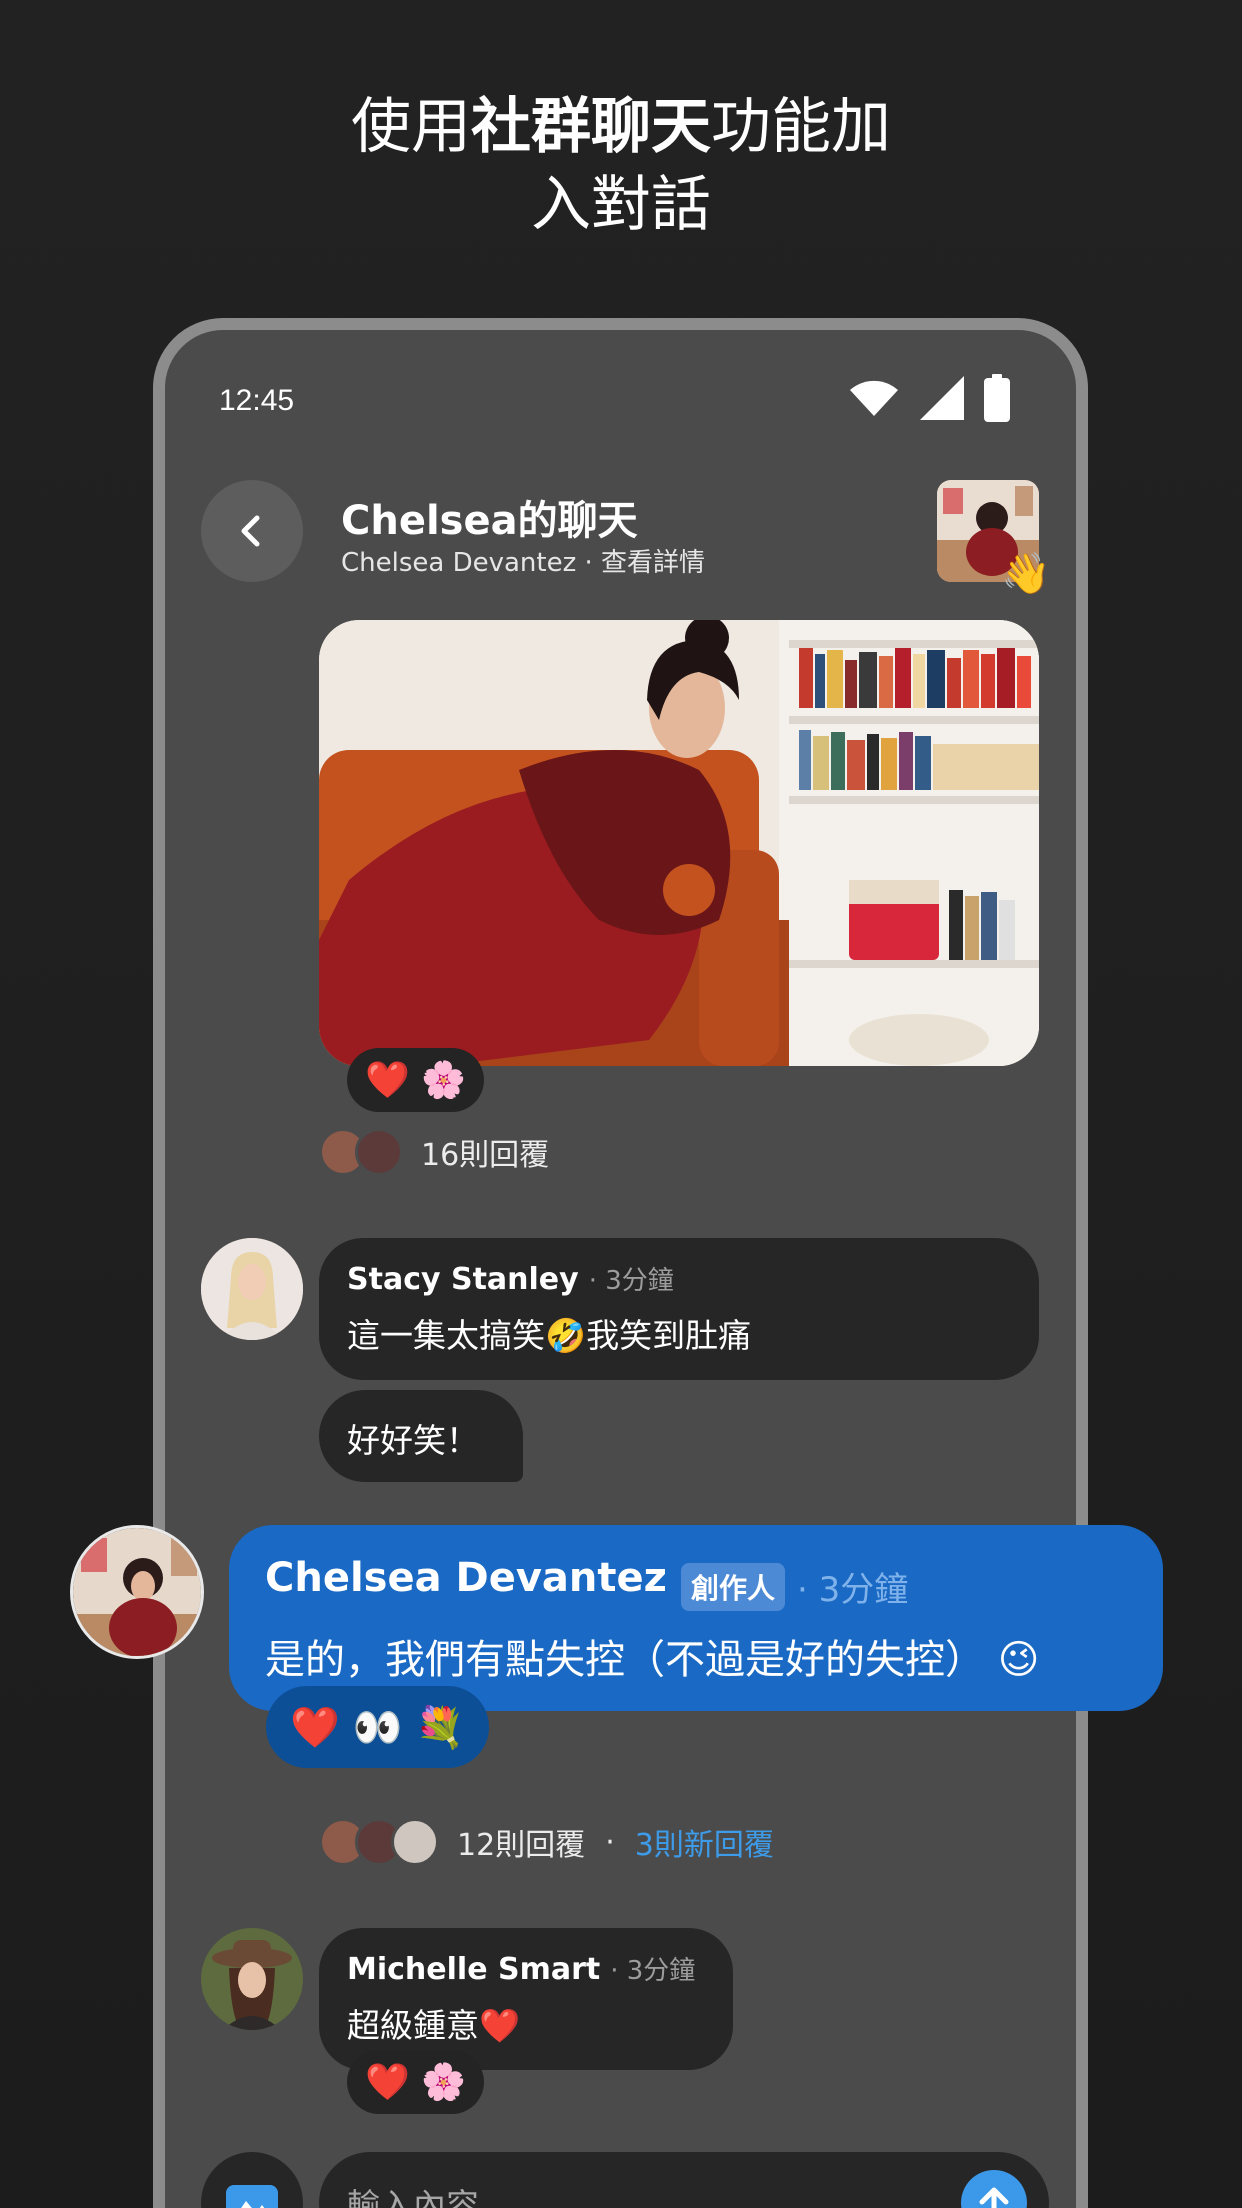 The width and height of the screenshot is (1242, 2208). Describe the element at coordinates (485, 1152) in the screenshot. I see `post-reply-count: 16則回覆` at that location.